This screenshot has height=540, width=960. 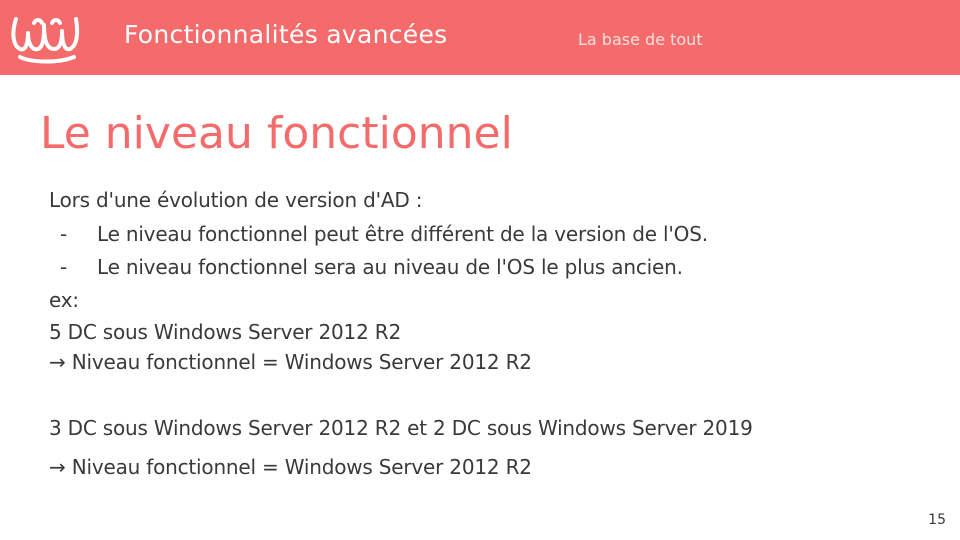 What do you see at coordinates (45, 40) in the screenshot?
I see `wave-logo-icon` at bounding box center [45, 40].